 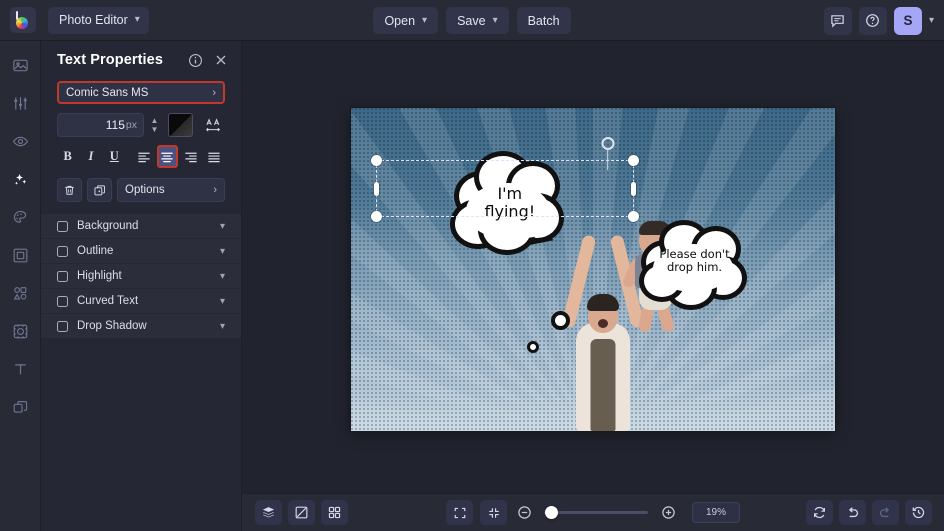 I want to click on sidebar-item-effects, so click(x=20, y=141).